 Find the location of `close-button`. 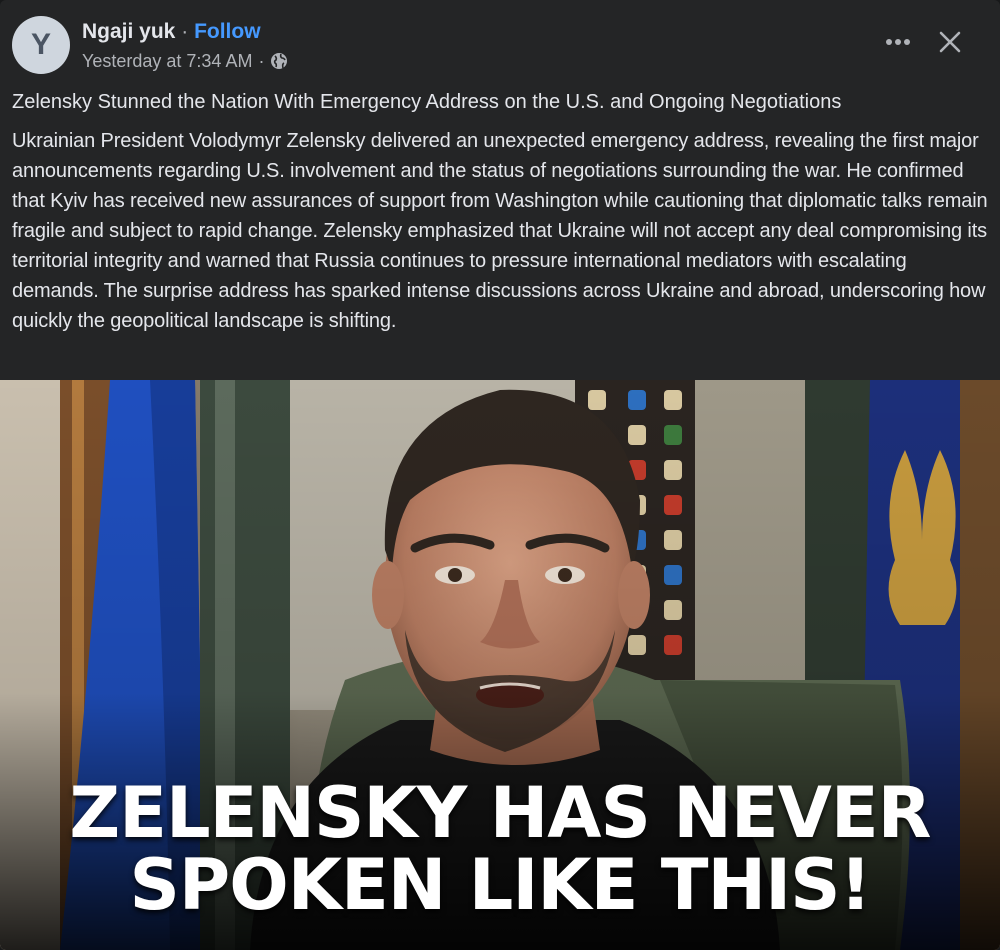

close-button is located at coordinates (950, 42).